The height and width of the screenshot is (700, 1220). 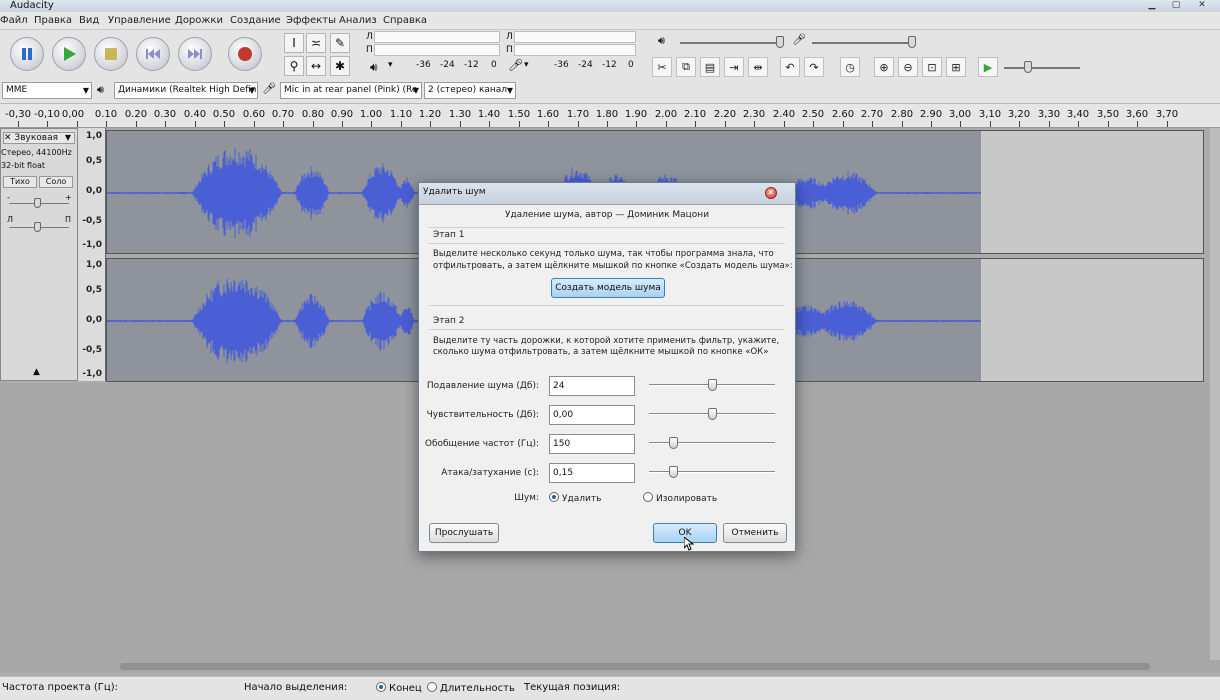 What do you see at coordinates (405, 21) in the screenshot?
I see `menu-help: Справка` at bounding box center [405, 21].